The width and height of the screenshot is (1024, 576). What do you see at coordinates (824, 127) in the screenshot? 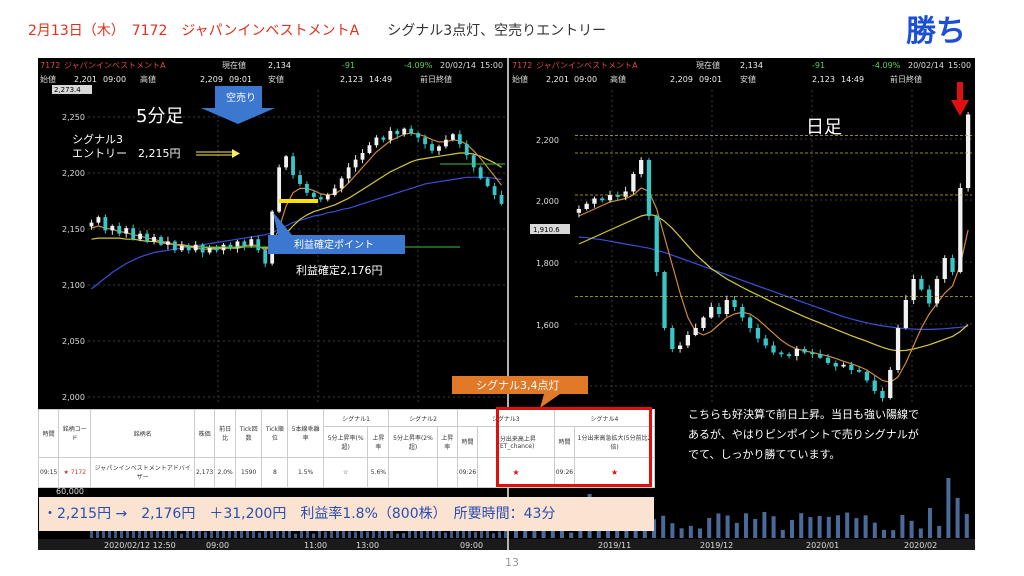
I see `right-chart-title: 日足` at bounding box center [824, 127].